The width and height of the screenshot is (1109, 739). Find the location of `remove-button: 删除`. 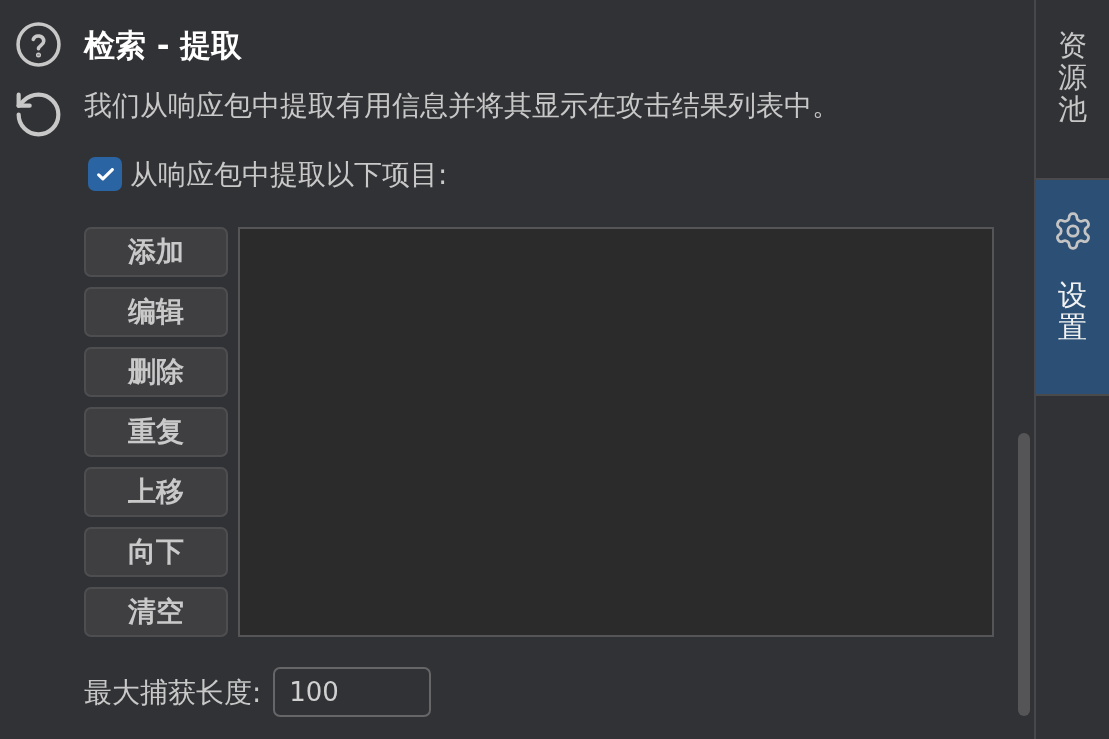

remove-button: 删除 is located at coordinates (156, 372).